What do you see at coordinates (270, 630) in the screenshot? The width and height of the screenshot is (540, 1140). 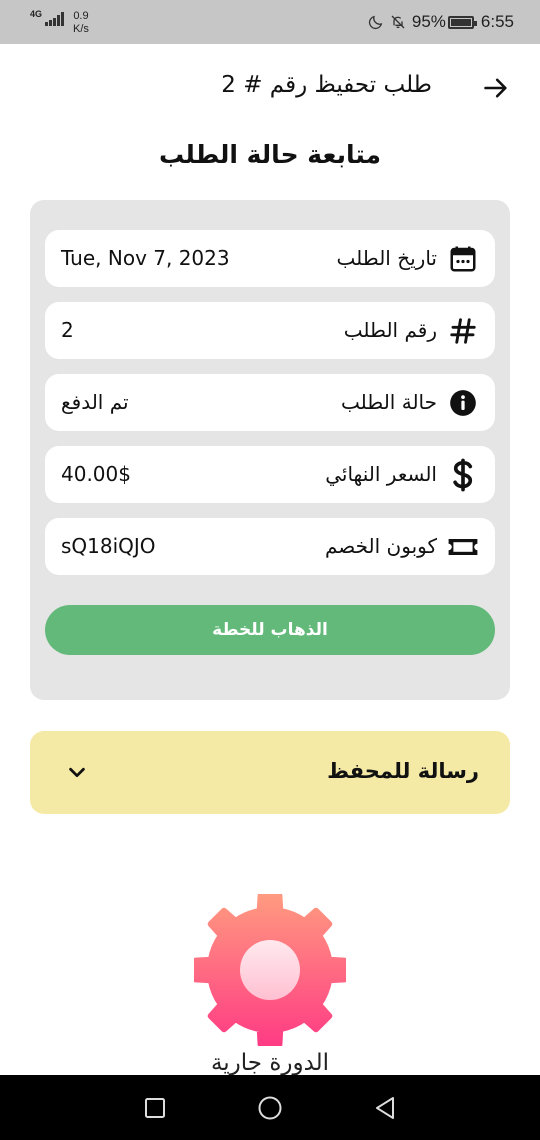 I see `go-to-plan-button: الذهاب للخطة` at bounding box center [270, 630].